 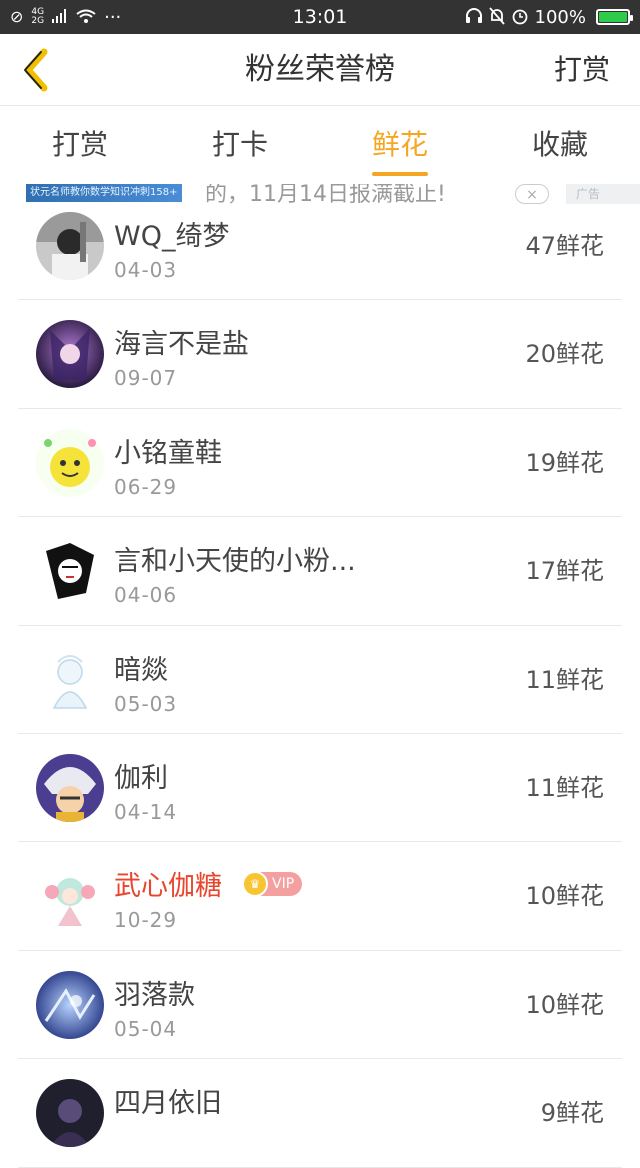 I want to click on fan-row: 海言不是盐 09-07 20鲜花, so click(x=320, y=354).